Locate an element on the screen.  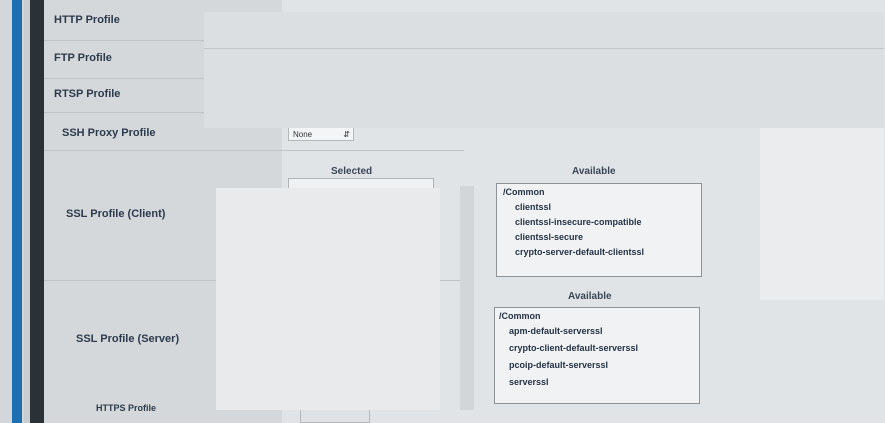
list-item: pcoip-default-serverssl is located at coordinates (558, 365).